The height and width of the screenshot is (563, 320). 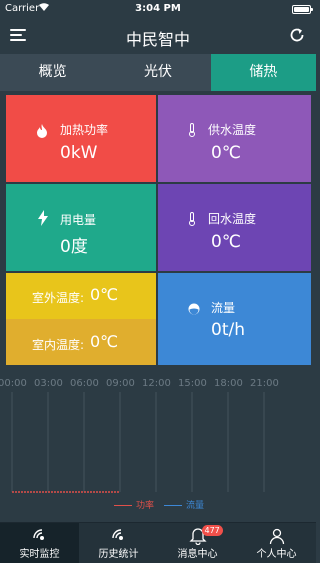 What do you see at coordinates (157, 39) in the screenshot?
I see `page-title: 中民智中` at bounding box center [157, 39].